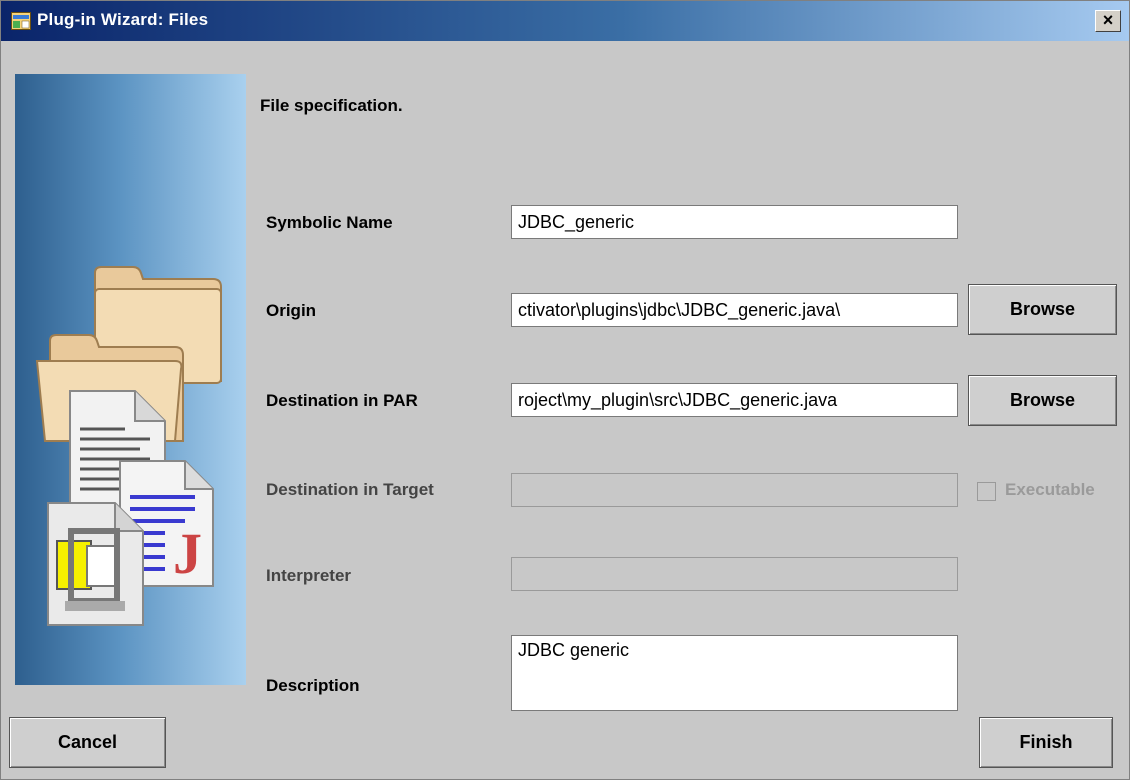 The height and width of the screenshot is (780, 1130). What do you see at coordinates (291, 310) in the screenshot?
I see `origin-label: Origin` at bounding box center [291, 310].